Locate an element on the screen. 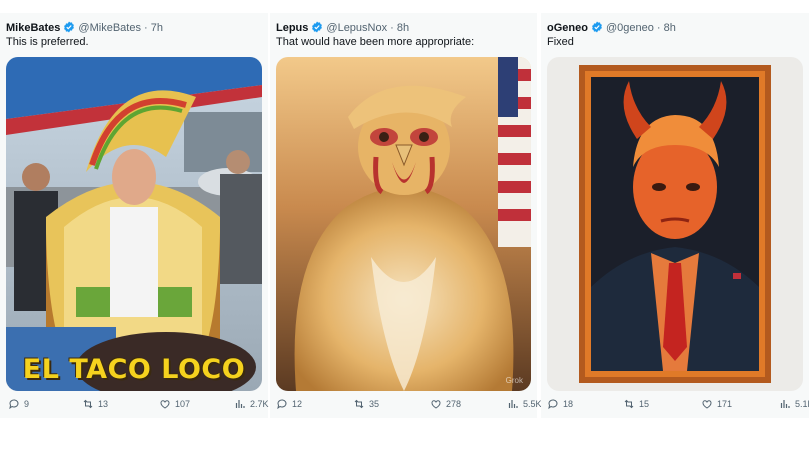 Image resolution: width=809 pixels, height=455 pixels. like-button: 107 is located at coordinates (174, 404).